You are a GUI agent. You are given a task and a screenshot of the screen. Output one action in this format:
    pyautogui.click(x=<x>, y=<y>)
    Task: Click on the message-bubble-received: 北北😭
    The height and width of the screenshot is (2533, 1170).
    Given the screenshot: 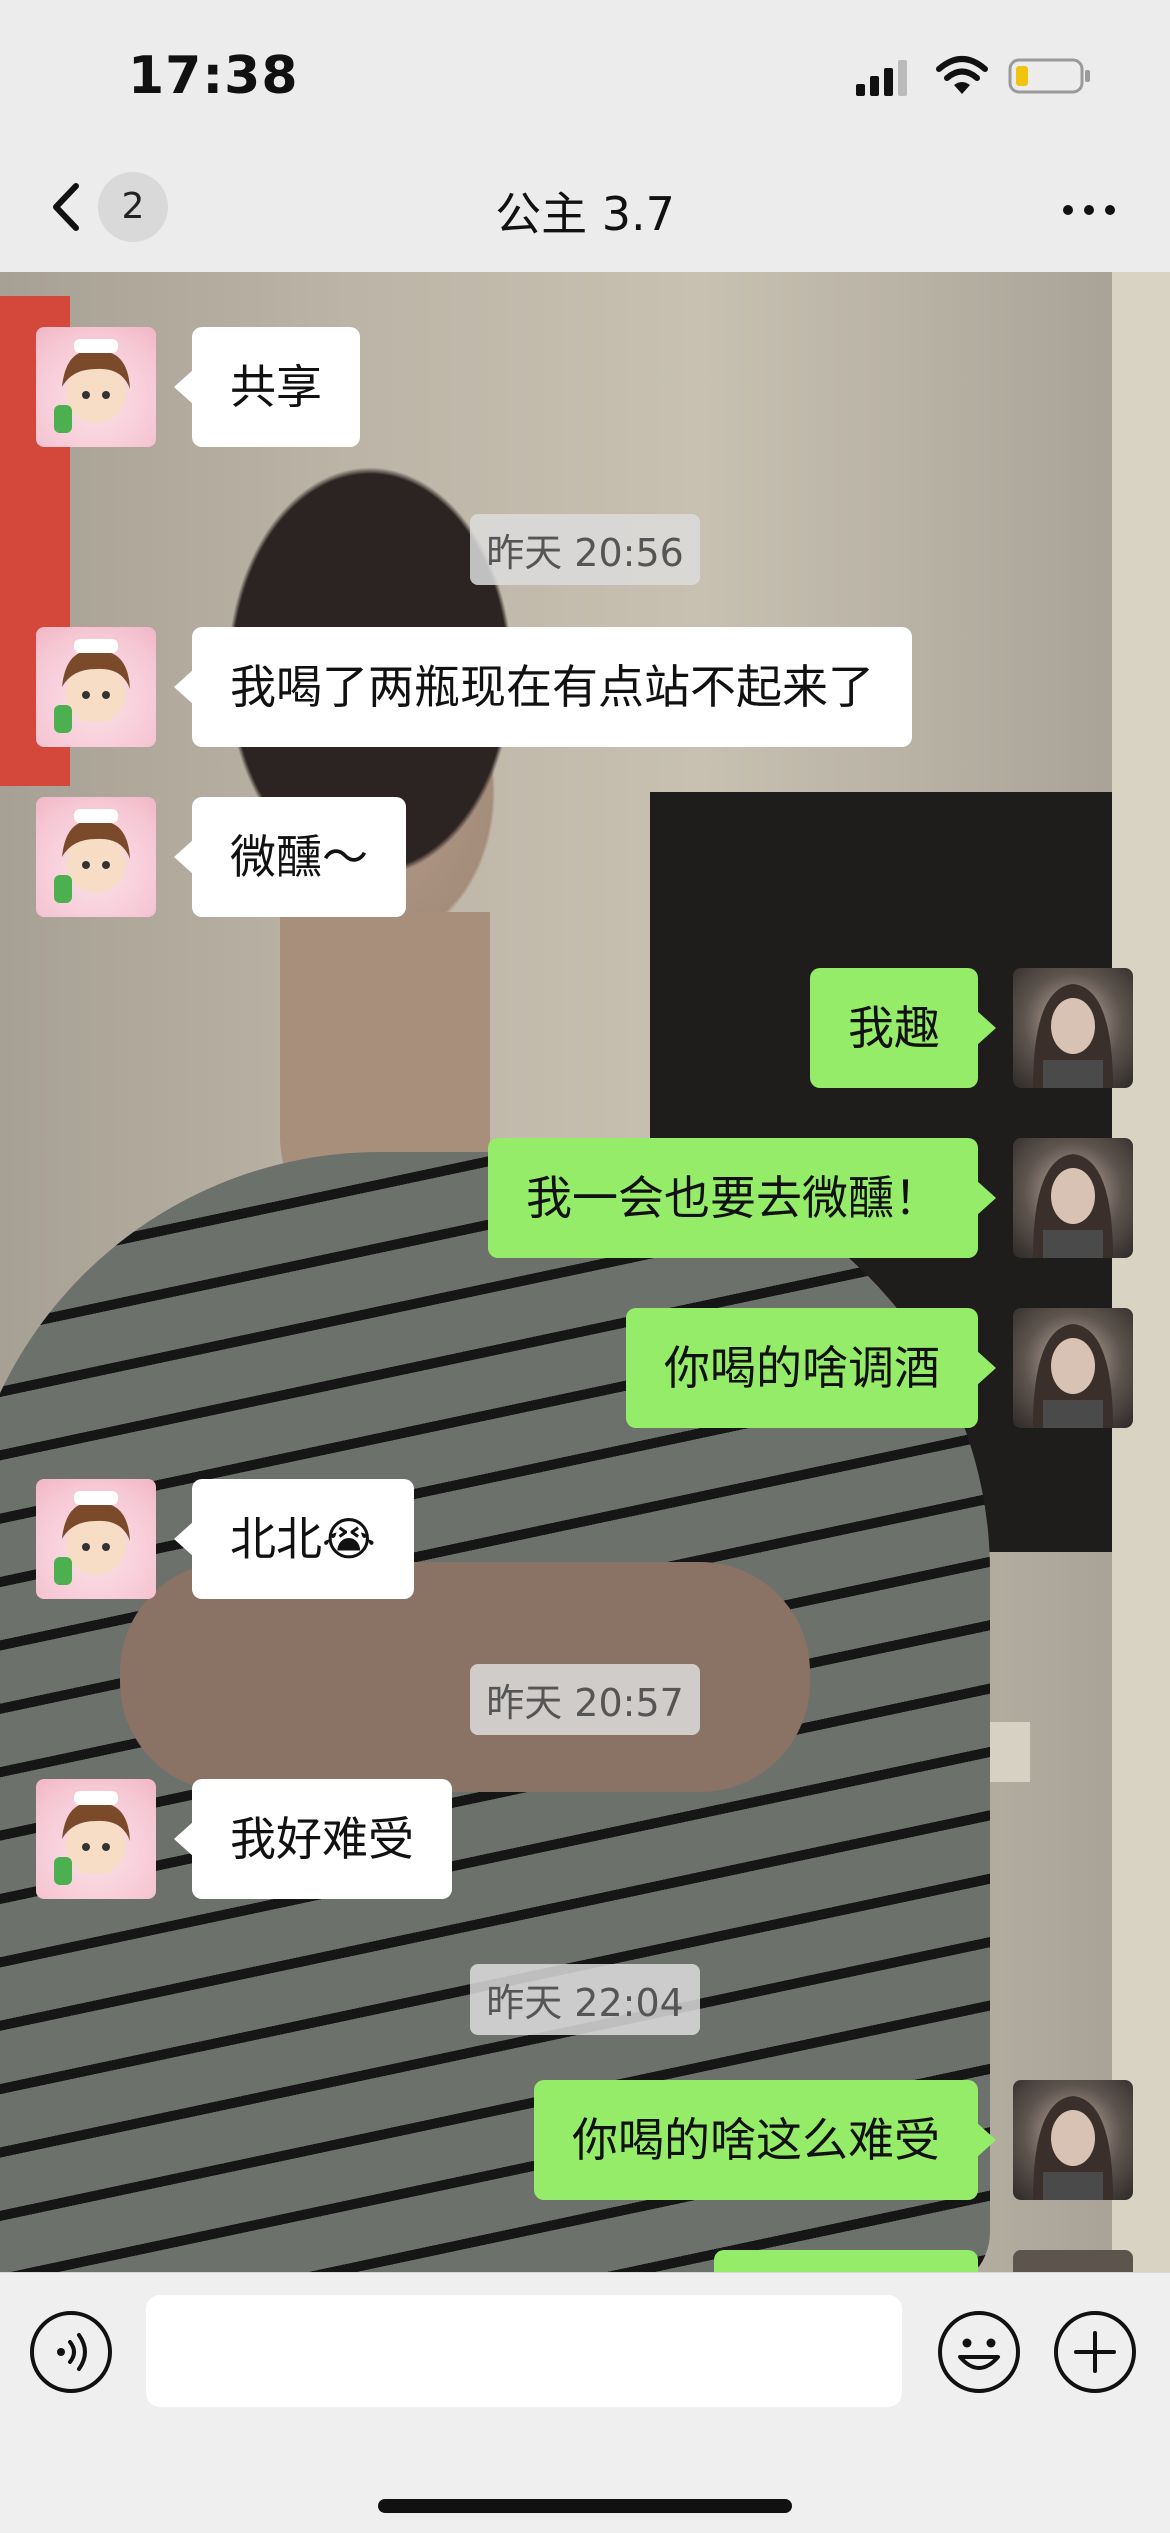 What is the action you would take?
    pyautogui.click(x=294, y=1539)
    